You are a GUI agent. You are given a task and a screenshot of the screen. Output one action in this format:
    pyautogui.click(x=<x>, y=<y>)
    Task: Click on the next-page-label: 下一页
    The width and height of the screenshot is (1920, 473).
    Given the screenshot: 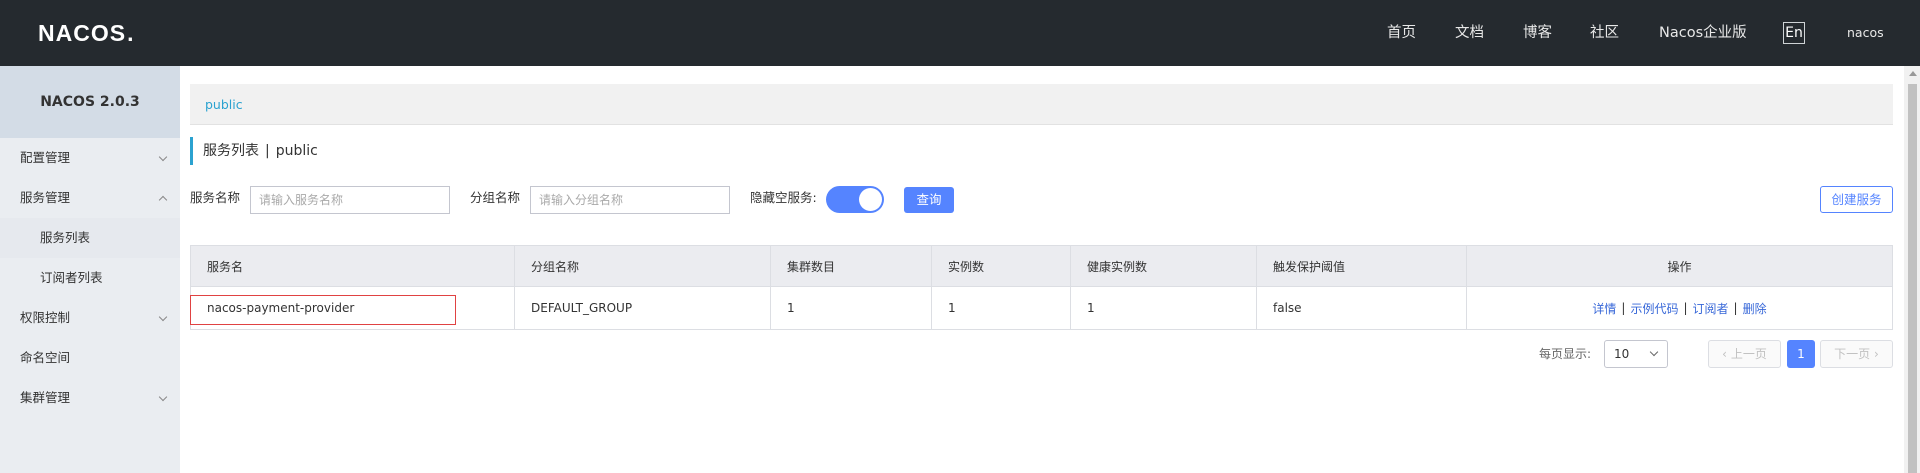 What is the action you would take?
    pyautogui.click(x=1852, y=354)
    